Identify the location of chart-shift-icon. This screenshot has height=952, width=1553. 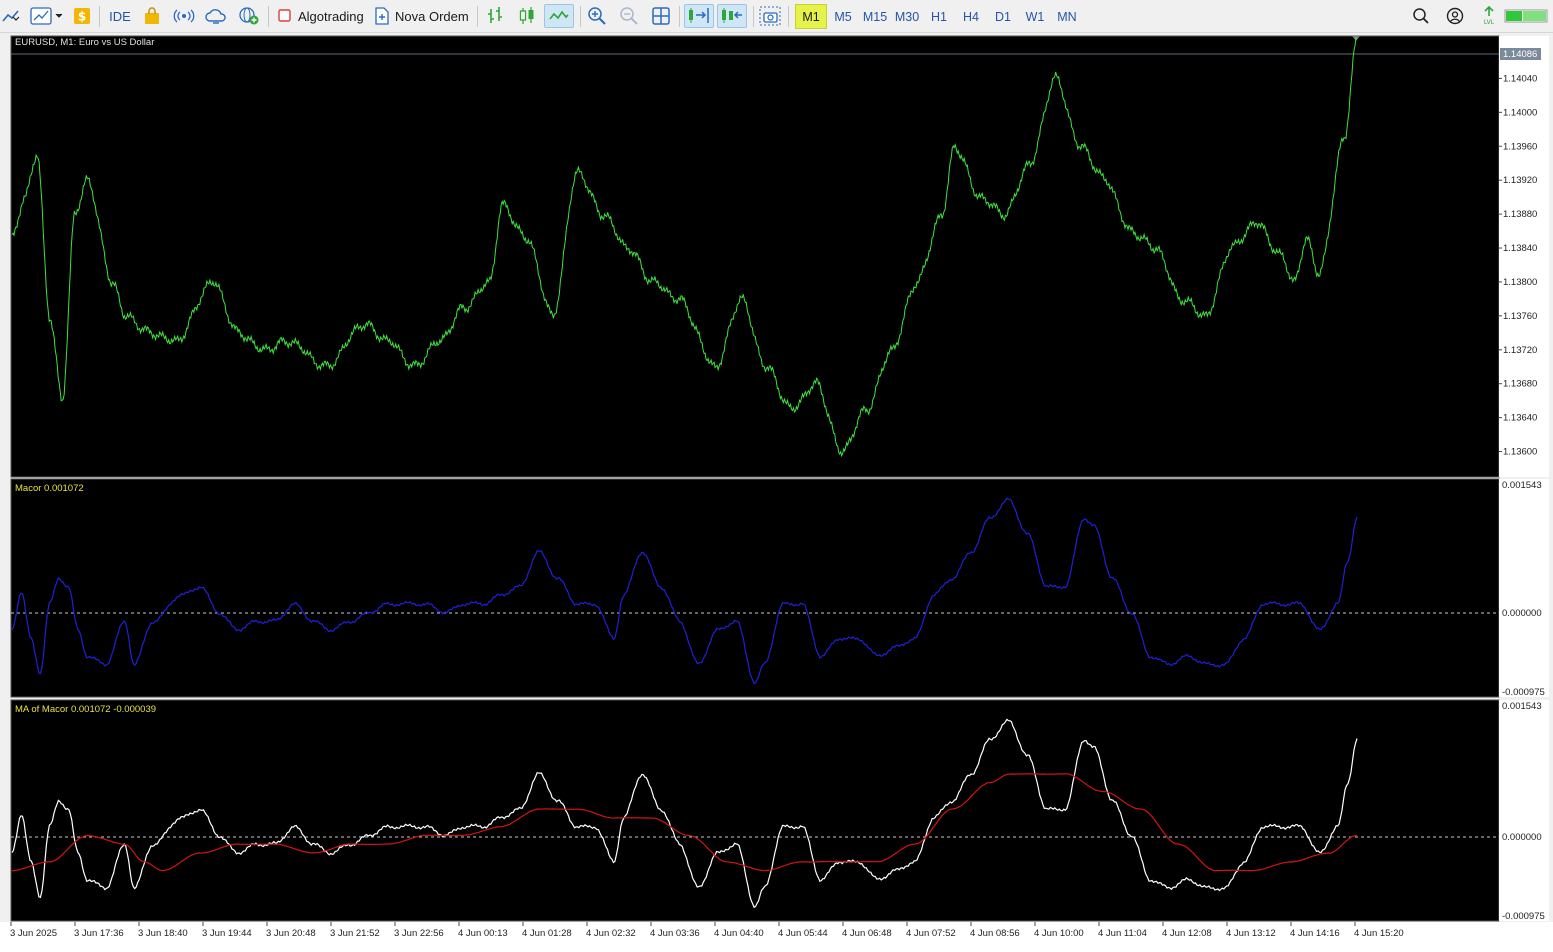
(732, 15).